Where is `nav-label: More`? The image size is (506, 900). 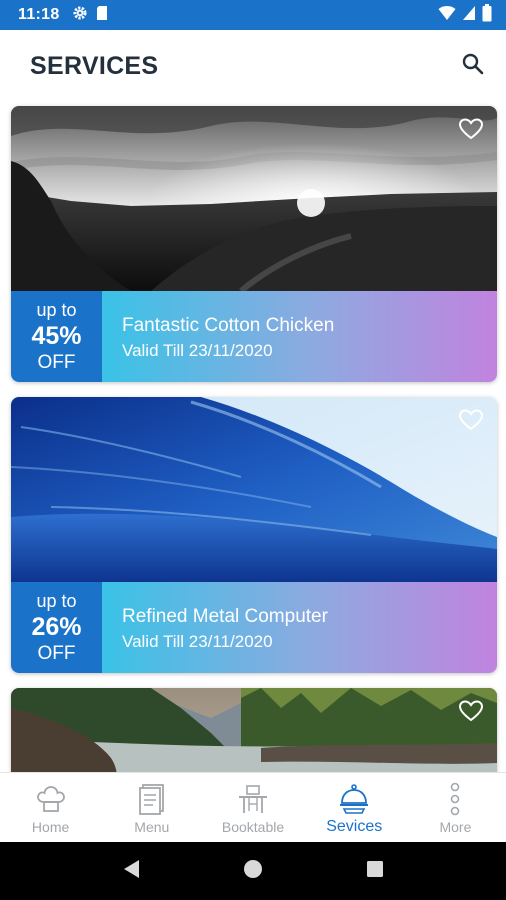 nav-label: More is located at coordinates (455, 827).